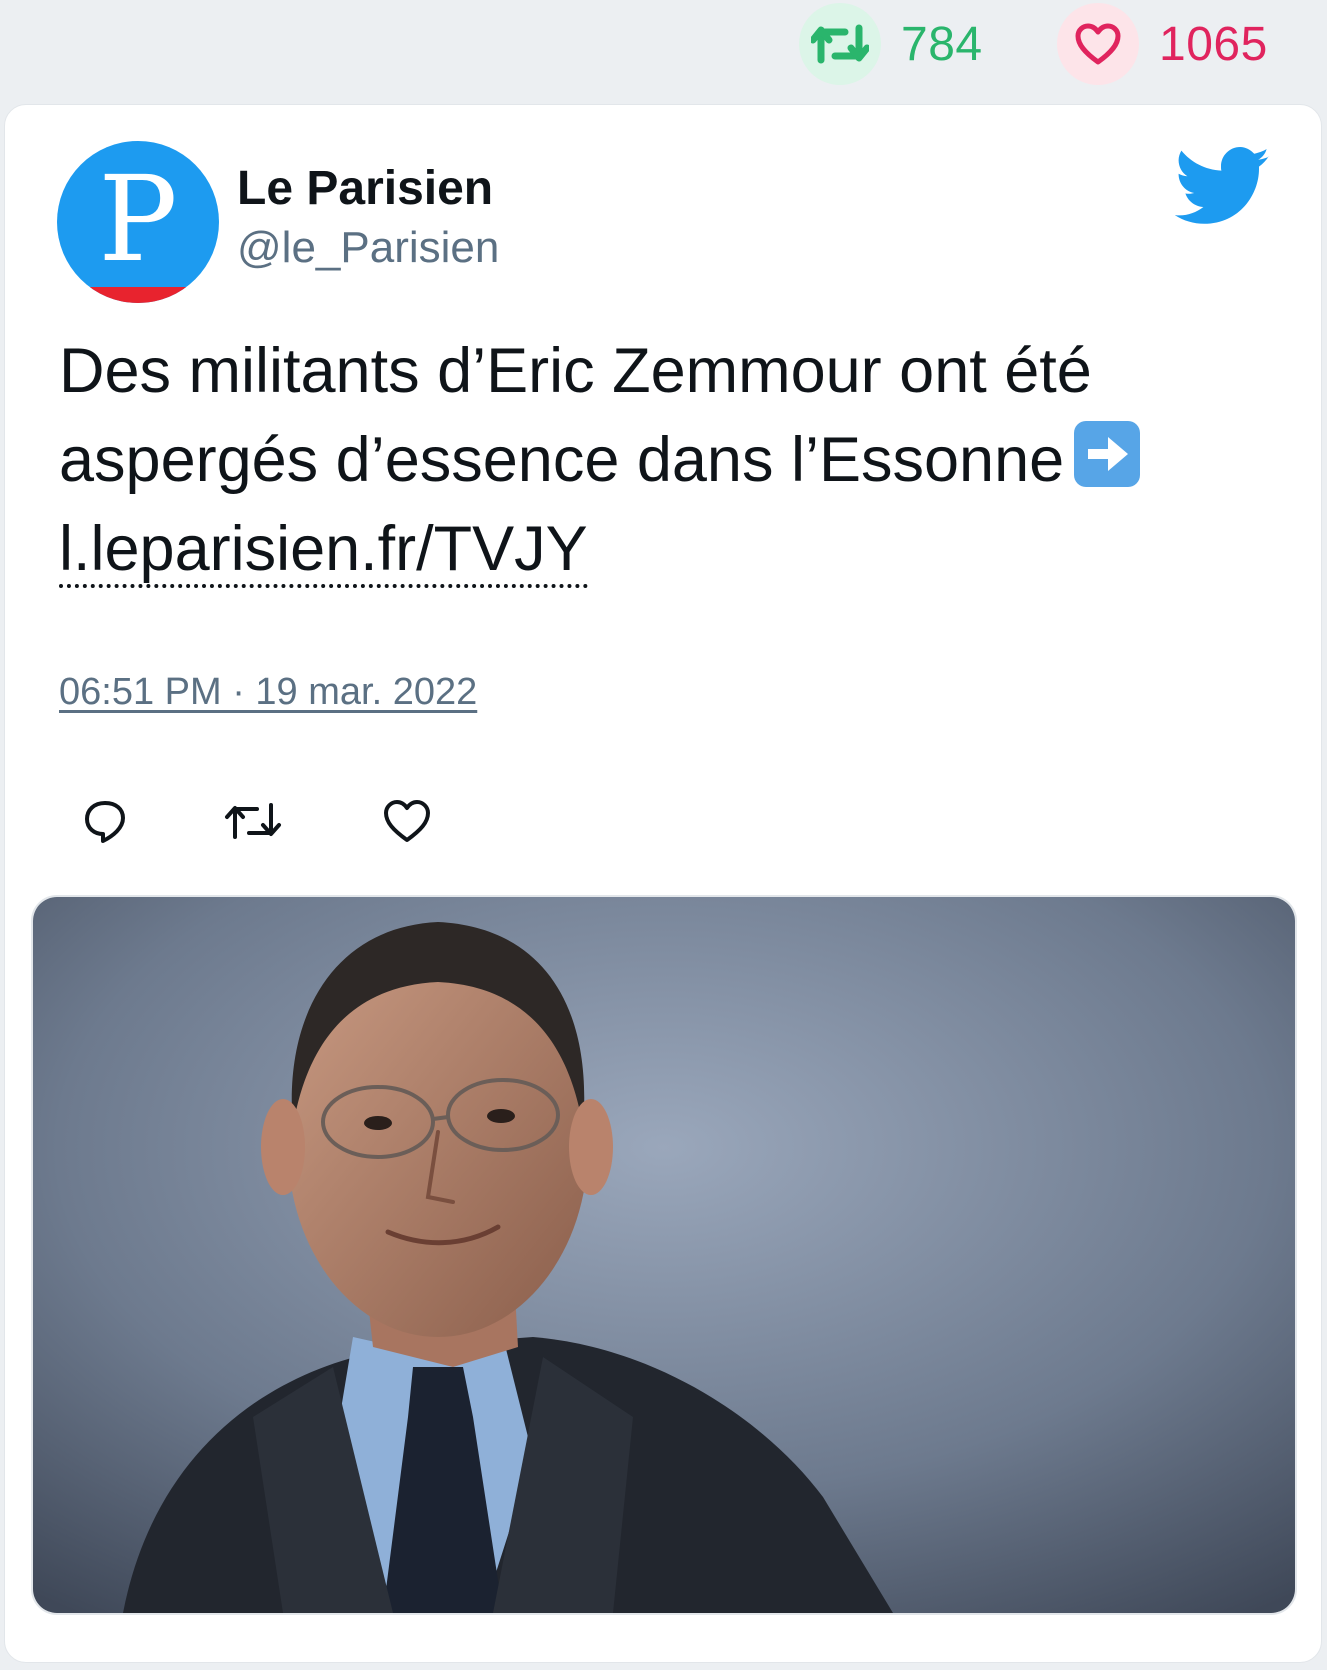  Describe the element at coordinates (1223, 187) in the screenshot. I see `twitter-bird-icon` at that location.